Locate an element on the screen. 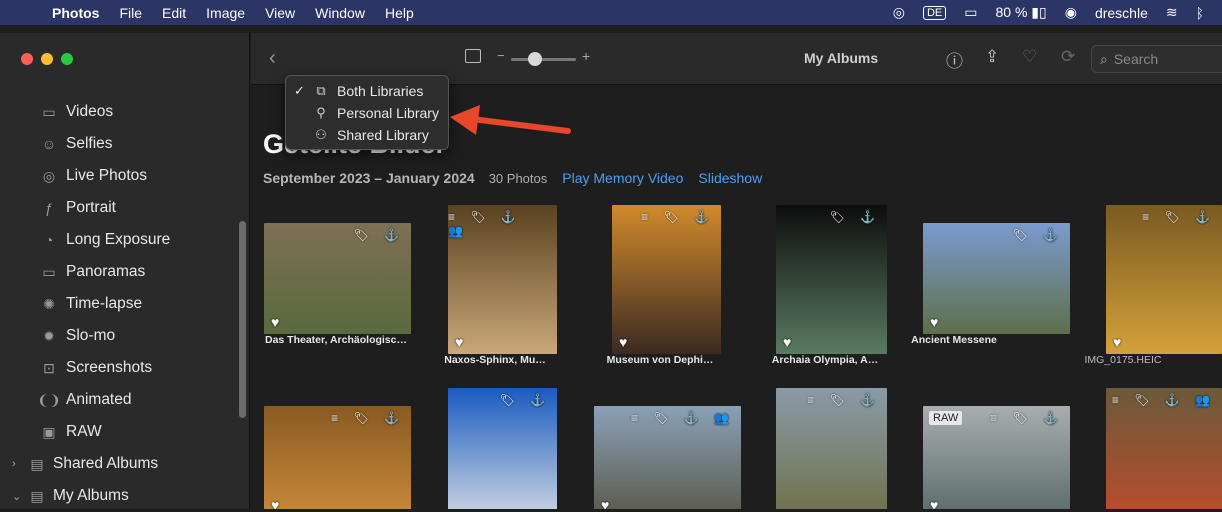 The height and width of the screenshot is (512, 1222). toolbar-title: My Albums is located at coordinates (841, 58).